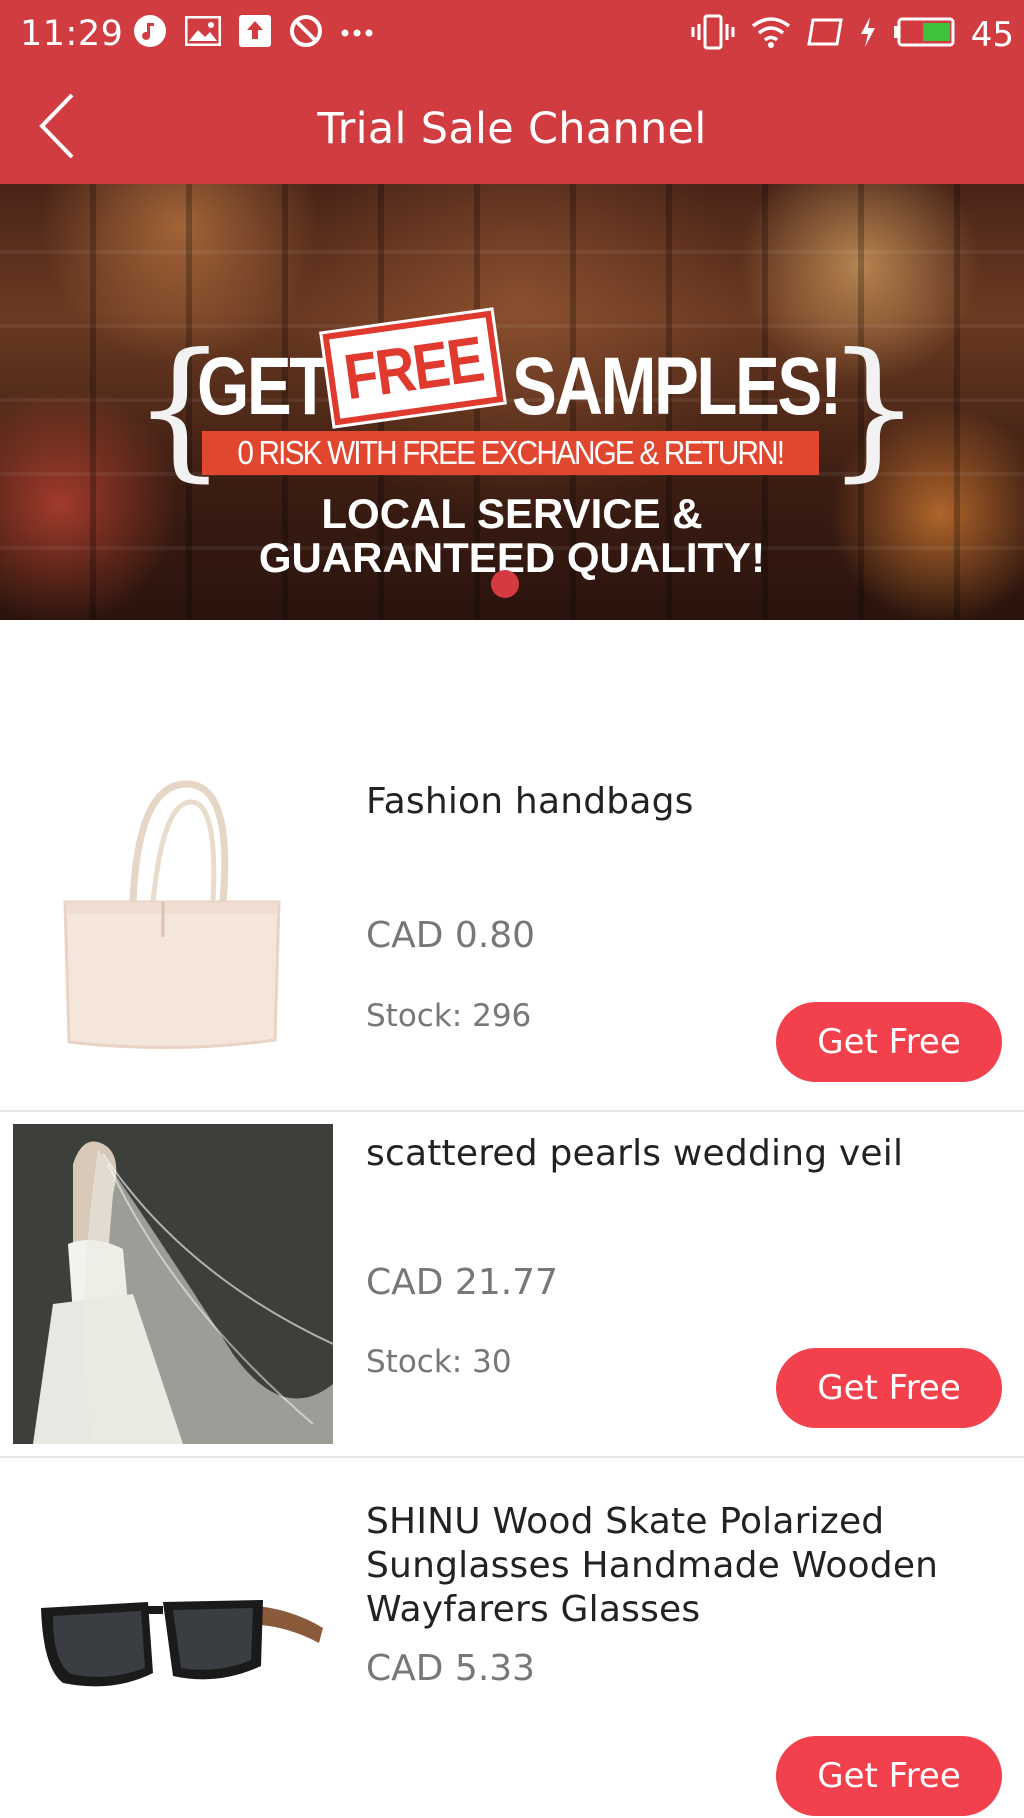  I want to click on banner-brace-right: }, so click(874, 409).